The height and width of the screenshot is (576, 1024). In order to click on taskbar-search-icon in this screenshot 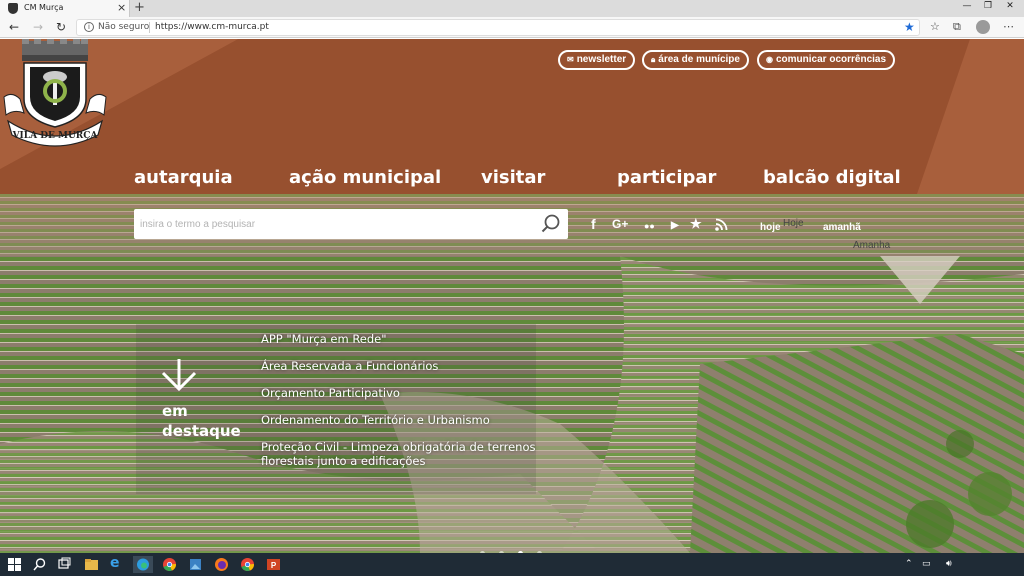, I will do `click(39, 564)`.